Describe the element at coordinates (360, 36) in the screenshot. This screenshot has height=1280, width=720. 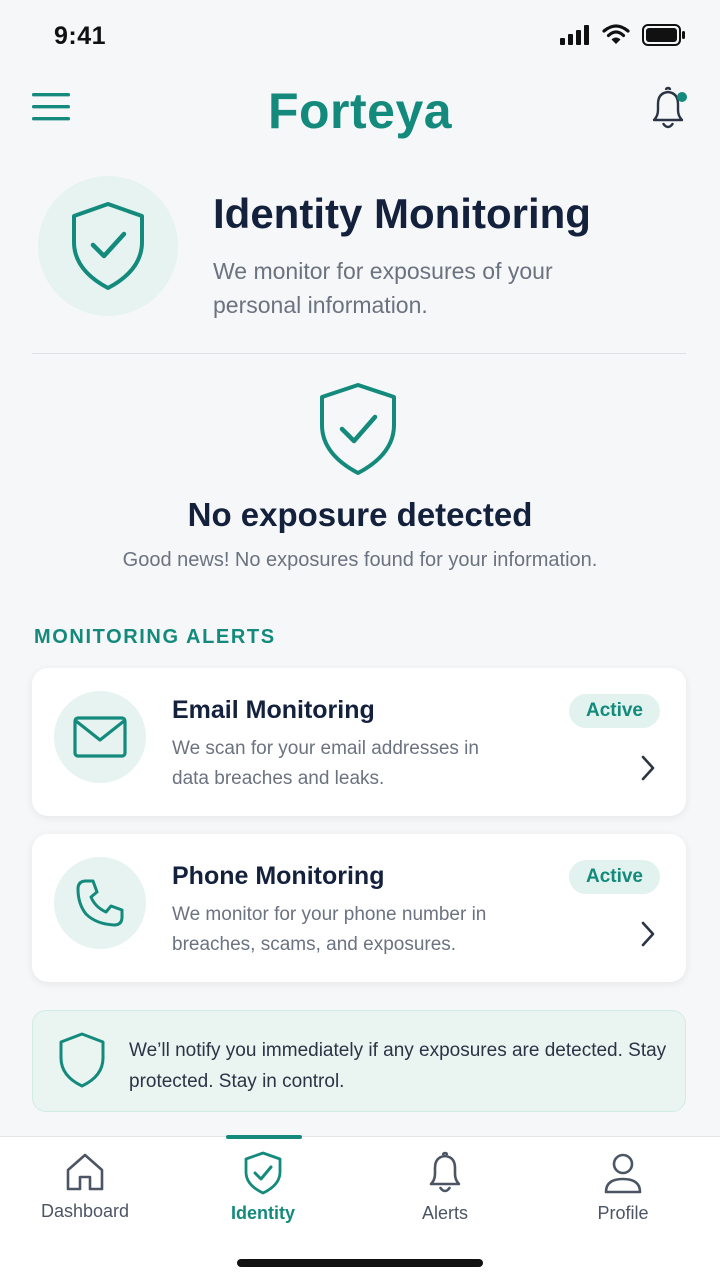
I see `status-bar: 9:41` at that location.